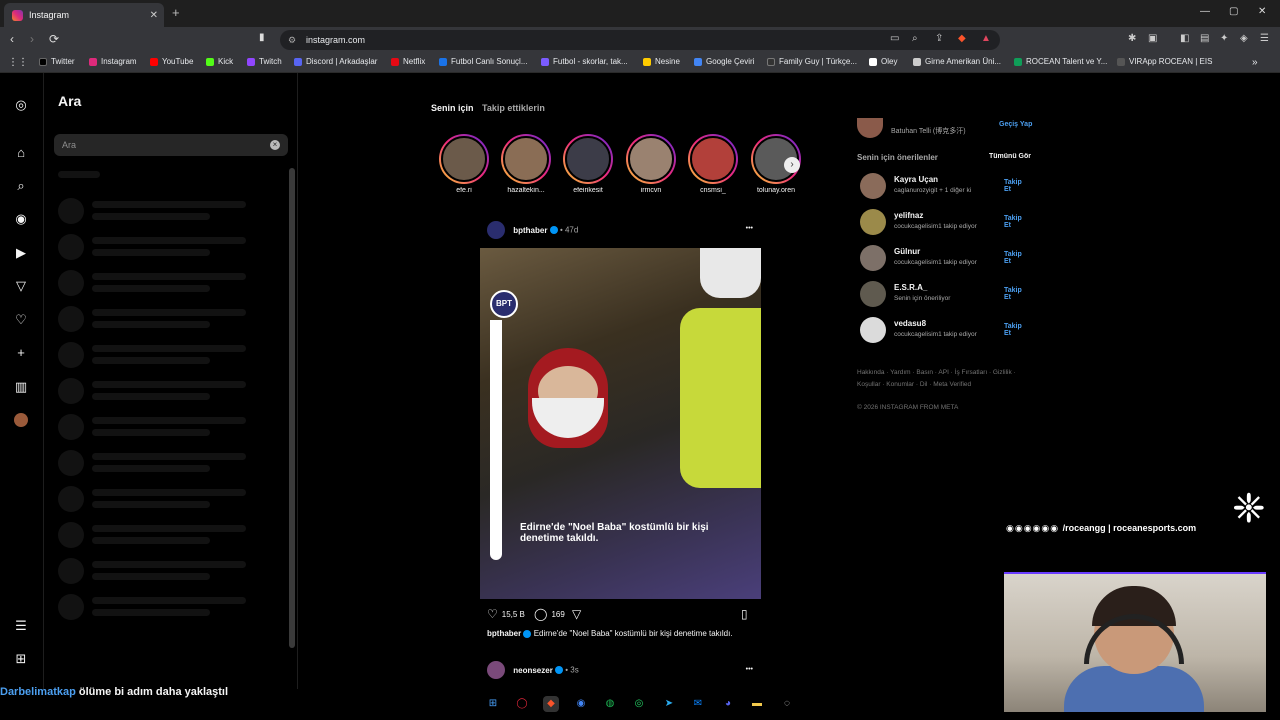  Describe the element at coordinates (962, 38) in the screenshot. I see `brave-shields-icon: ◆` at that location.